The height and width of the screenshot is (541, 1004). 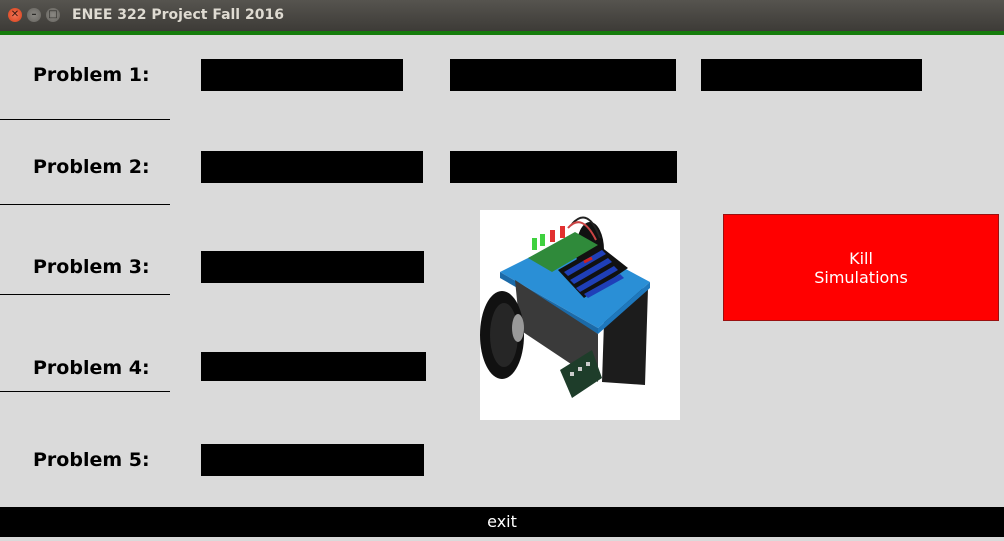 What do you see at coordinates (861, 258) in the screenshot?
I see `kill-button-line1: Kill` at bounding box center [861, 258].